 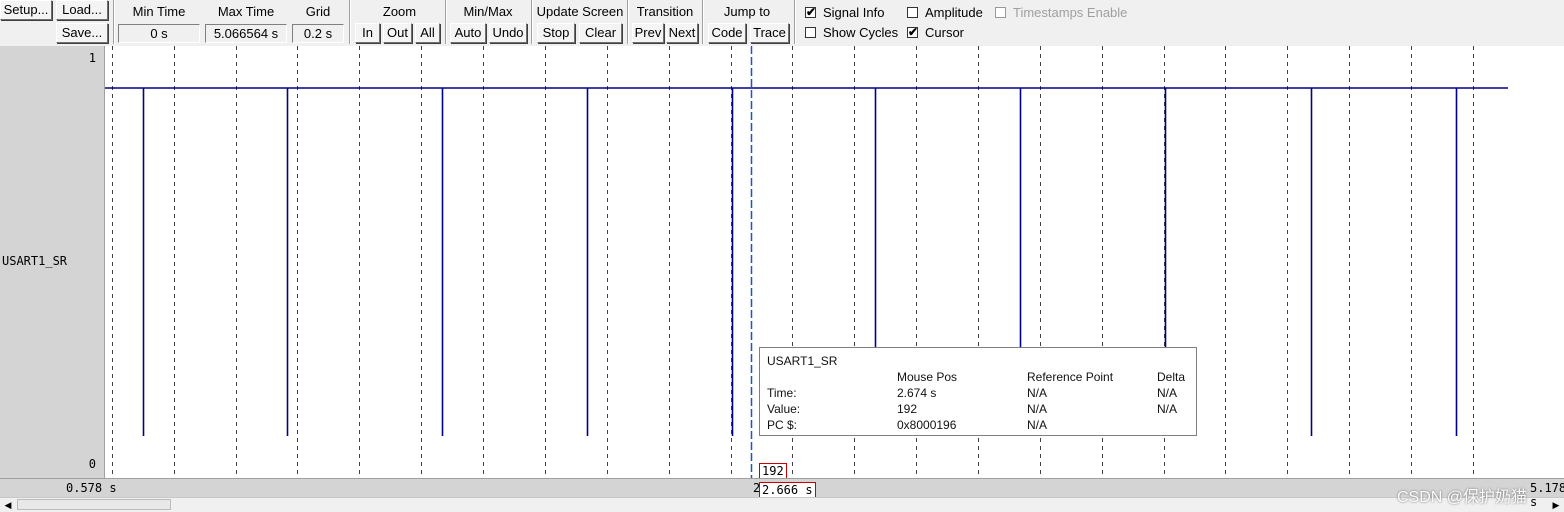 What do you see at coordinates (782, 425) in the screenshot?
I see `tooltip-row-label: PC $:` at bounding box center [782, 425].